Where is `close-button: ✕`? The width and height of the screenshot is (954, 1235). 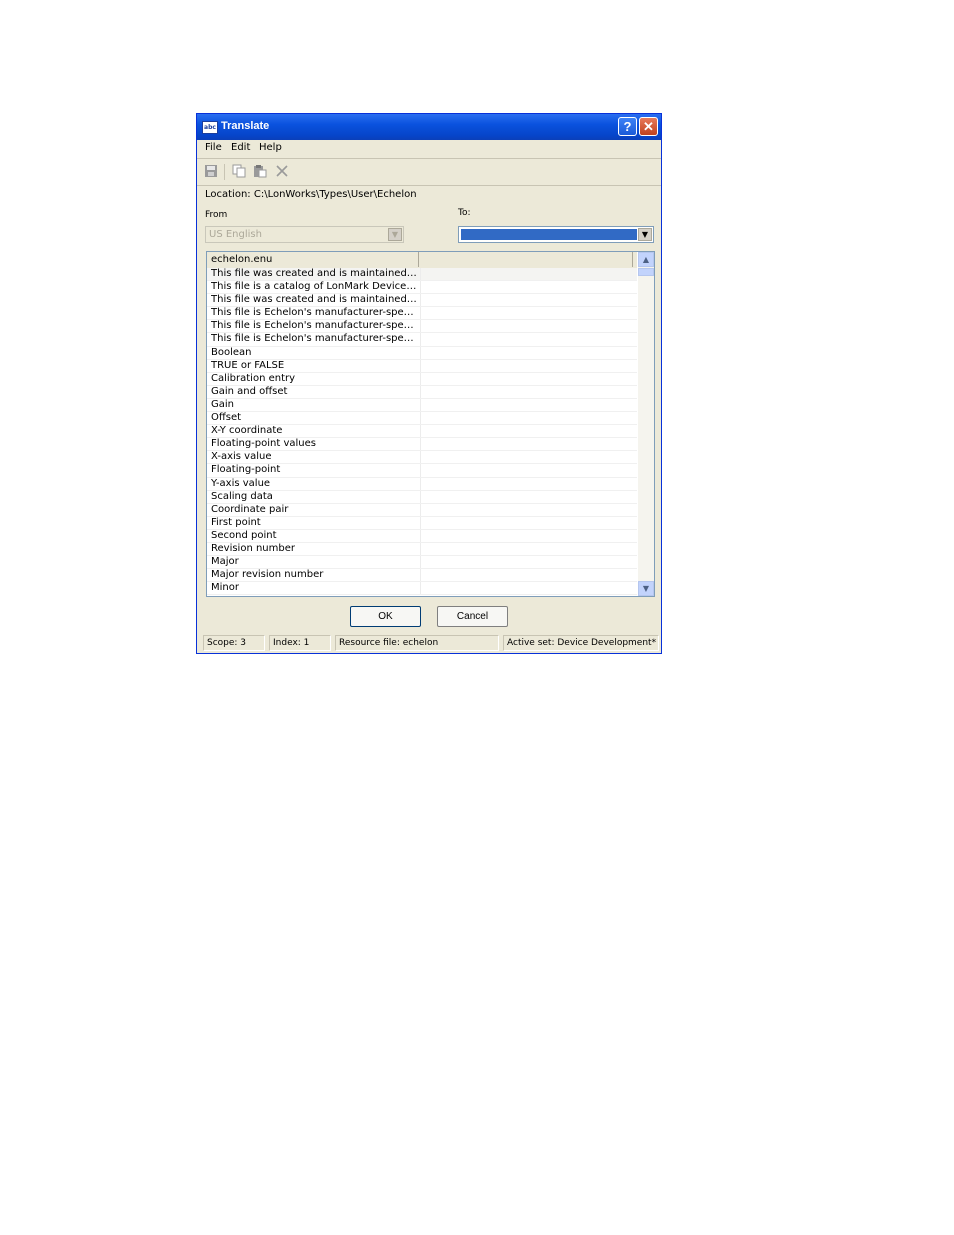 close-button: ✕ is located at coordinates (648, 126).